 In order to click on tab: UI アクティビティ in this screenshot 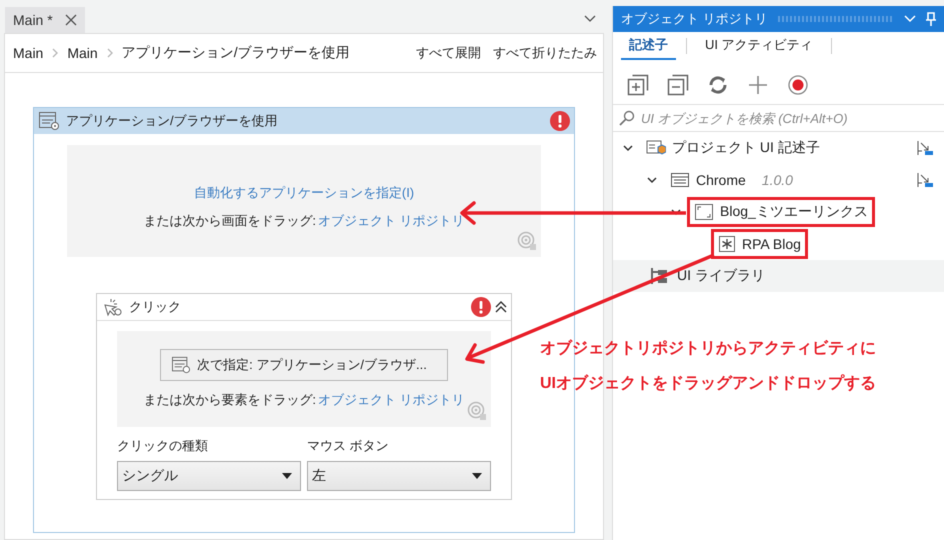, I will do `click(759, 46)`.